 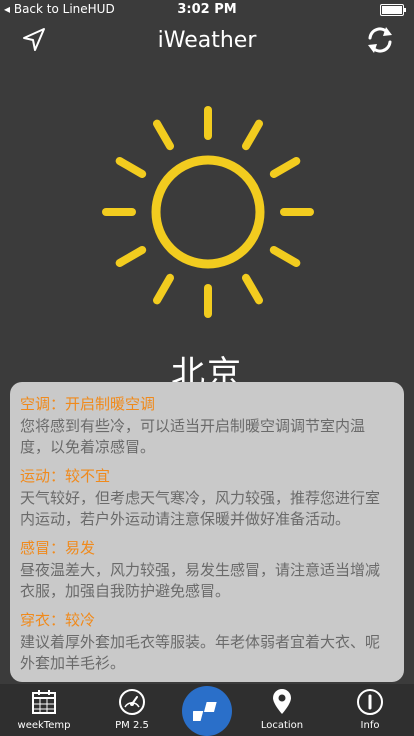 What do you see at coordinates (44, 725) in the screenshot?
I see `tab-label: weekTemp` at bounding box center [44, 725].